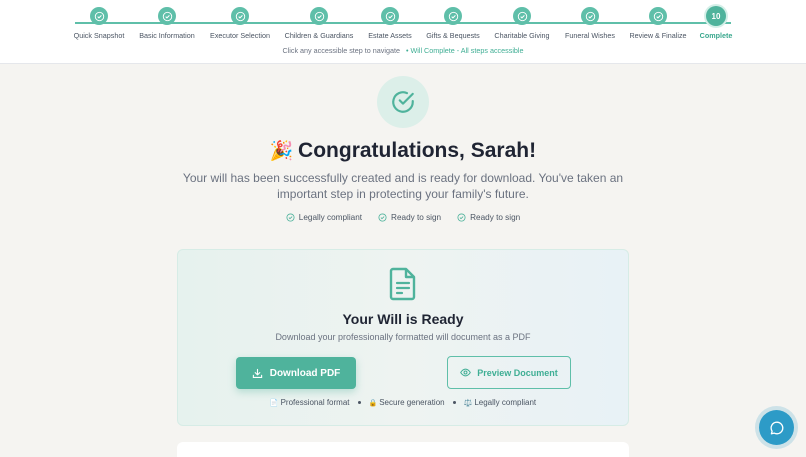 This screenshot has width=806, height=457. What do you see at coordinates (716, 16) in the screenshot?
I see `step-number: 10` at bounding box center [716, 16].